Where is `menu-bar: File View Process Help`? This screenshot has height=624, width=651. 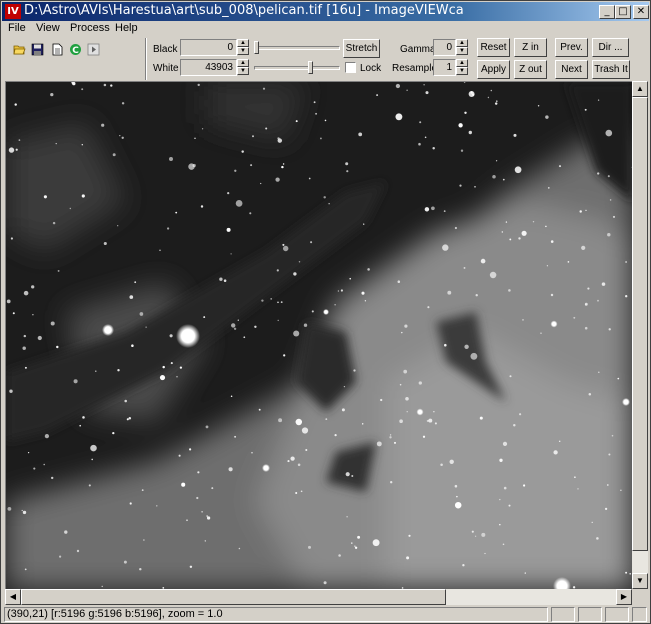
menu-bar: File View Process Help is located at coordinates (325, 29).